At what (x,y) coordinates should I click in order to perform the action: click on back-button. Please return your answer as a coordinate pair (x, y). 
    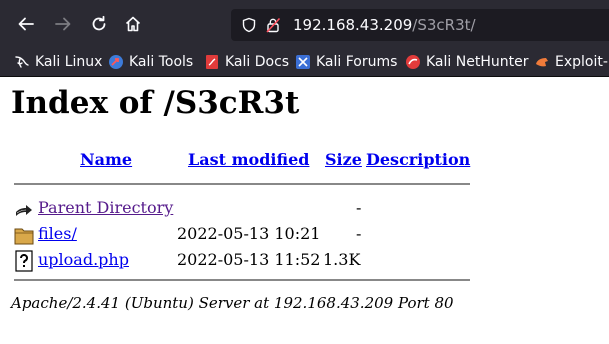
    Looking at the image, I should click on (26, 24).